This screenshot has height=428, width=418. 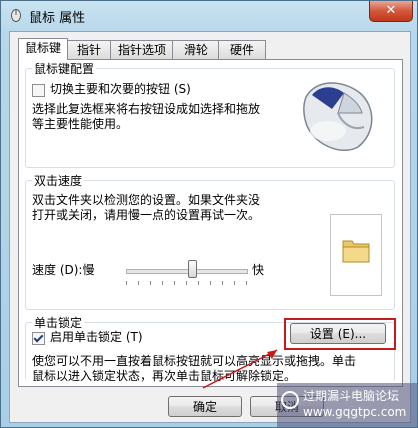 What do you see at coordinates (209, 15) in the screenshot?
I see `title-bar: 鼠标 属性 ✕` at bounding box center [209, 15].